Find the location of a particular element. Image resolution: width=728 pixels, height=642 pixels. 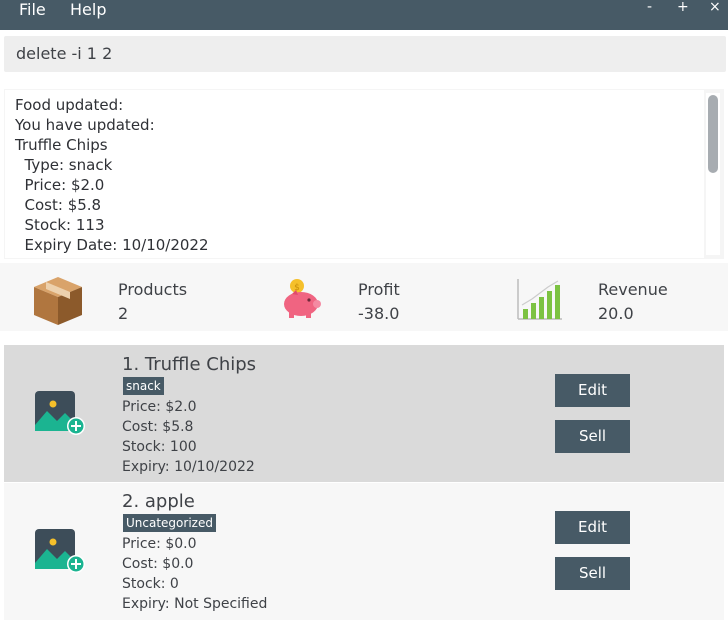

minimize-button: - is located at coordinates (649, 7).